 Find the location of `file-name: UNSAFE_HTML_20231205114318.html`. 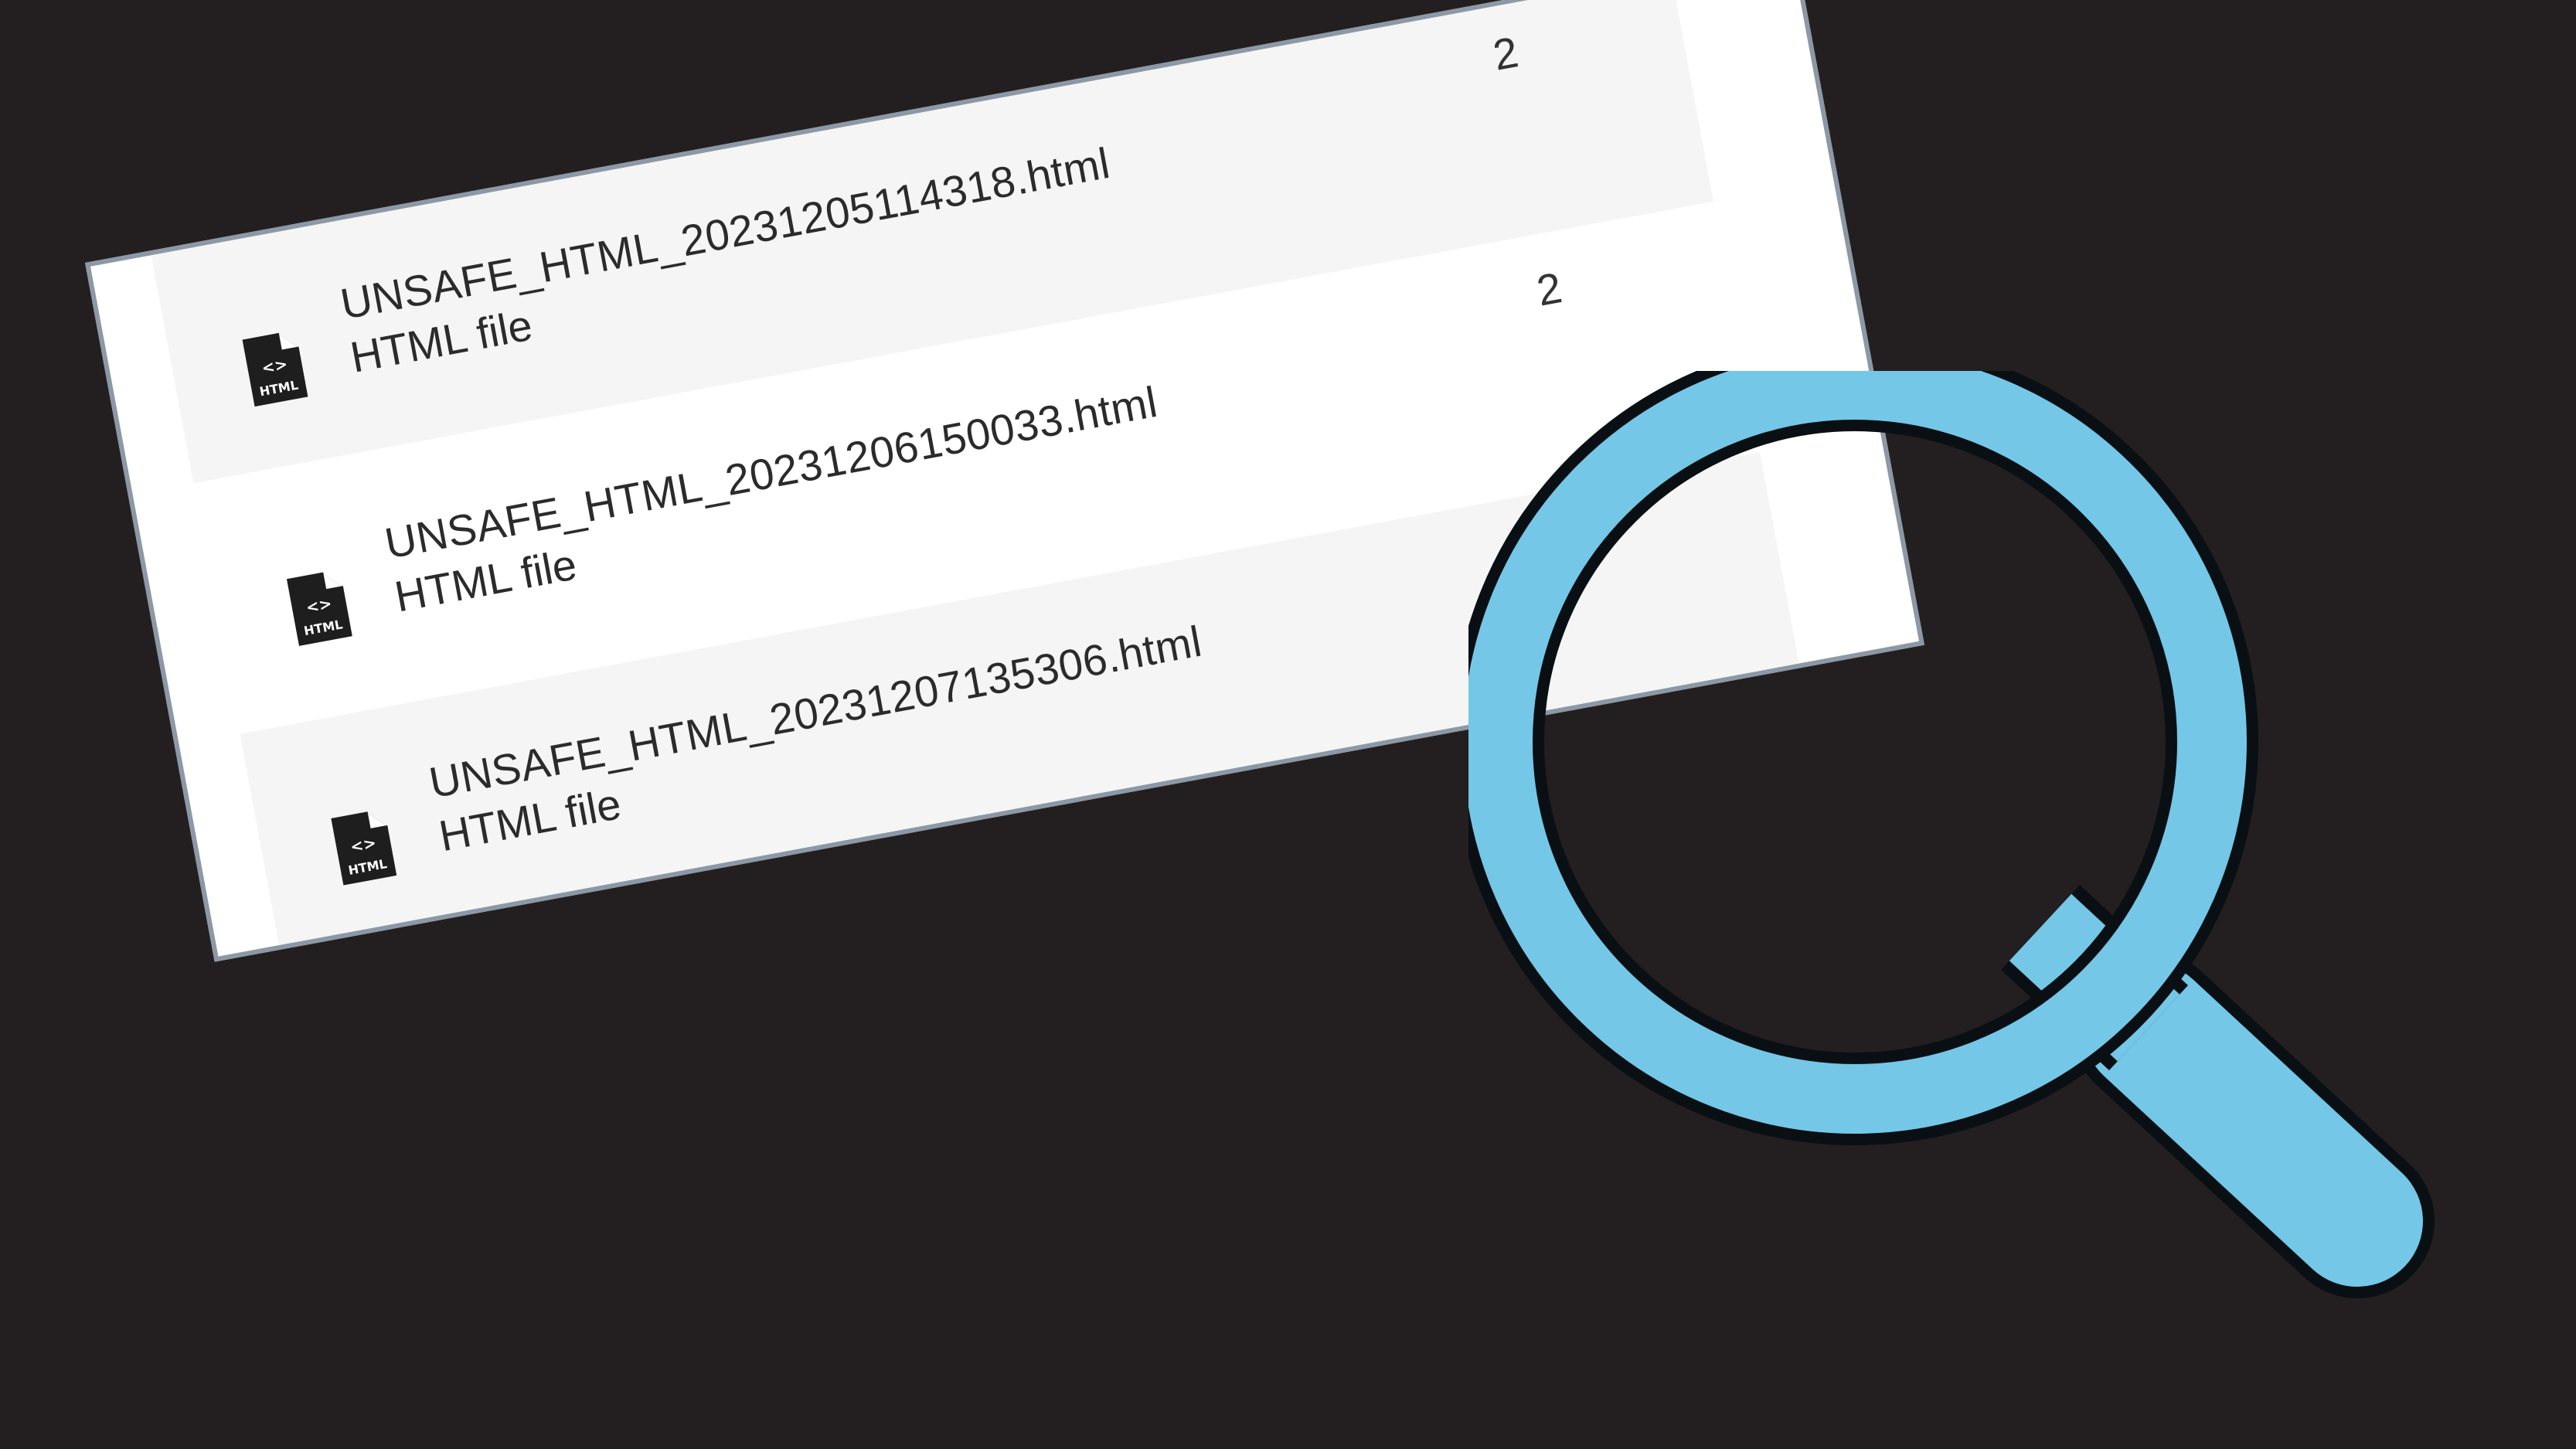

file-name: UNSAFE_HTML_20231205114318.html is located at coordinates (725, 234).